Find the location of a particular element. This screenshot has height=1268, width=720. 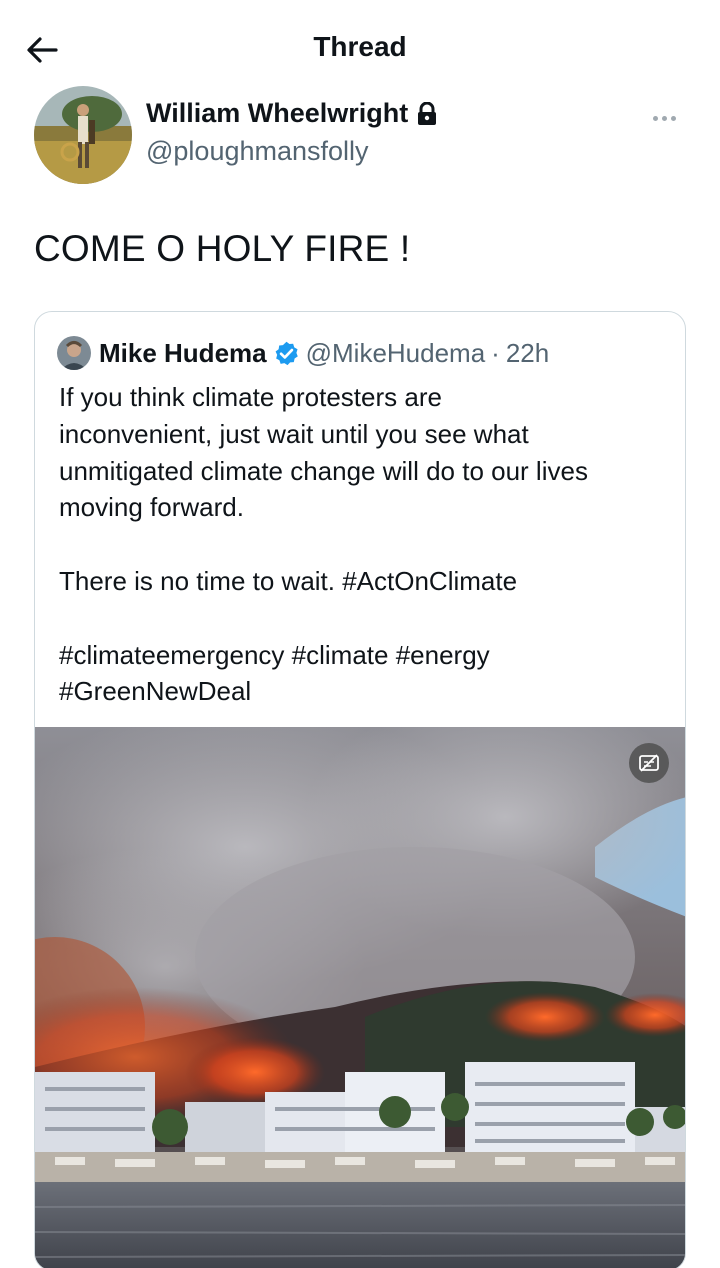

subtitles-off-icon is located at coordinates (649, 763).